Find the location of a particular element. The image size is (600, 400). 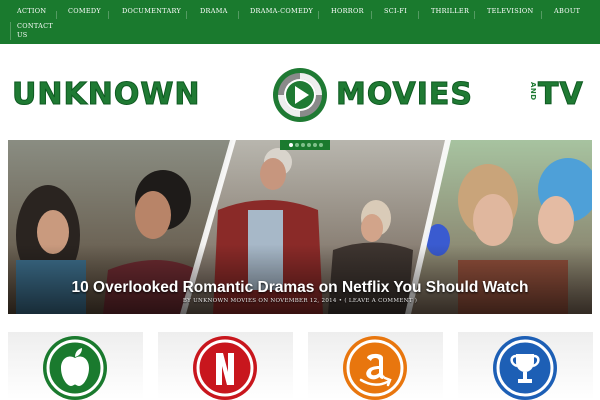

apple-icon is located at coordinates (75, 368).